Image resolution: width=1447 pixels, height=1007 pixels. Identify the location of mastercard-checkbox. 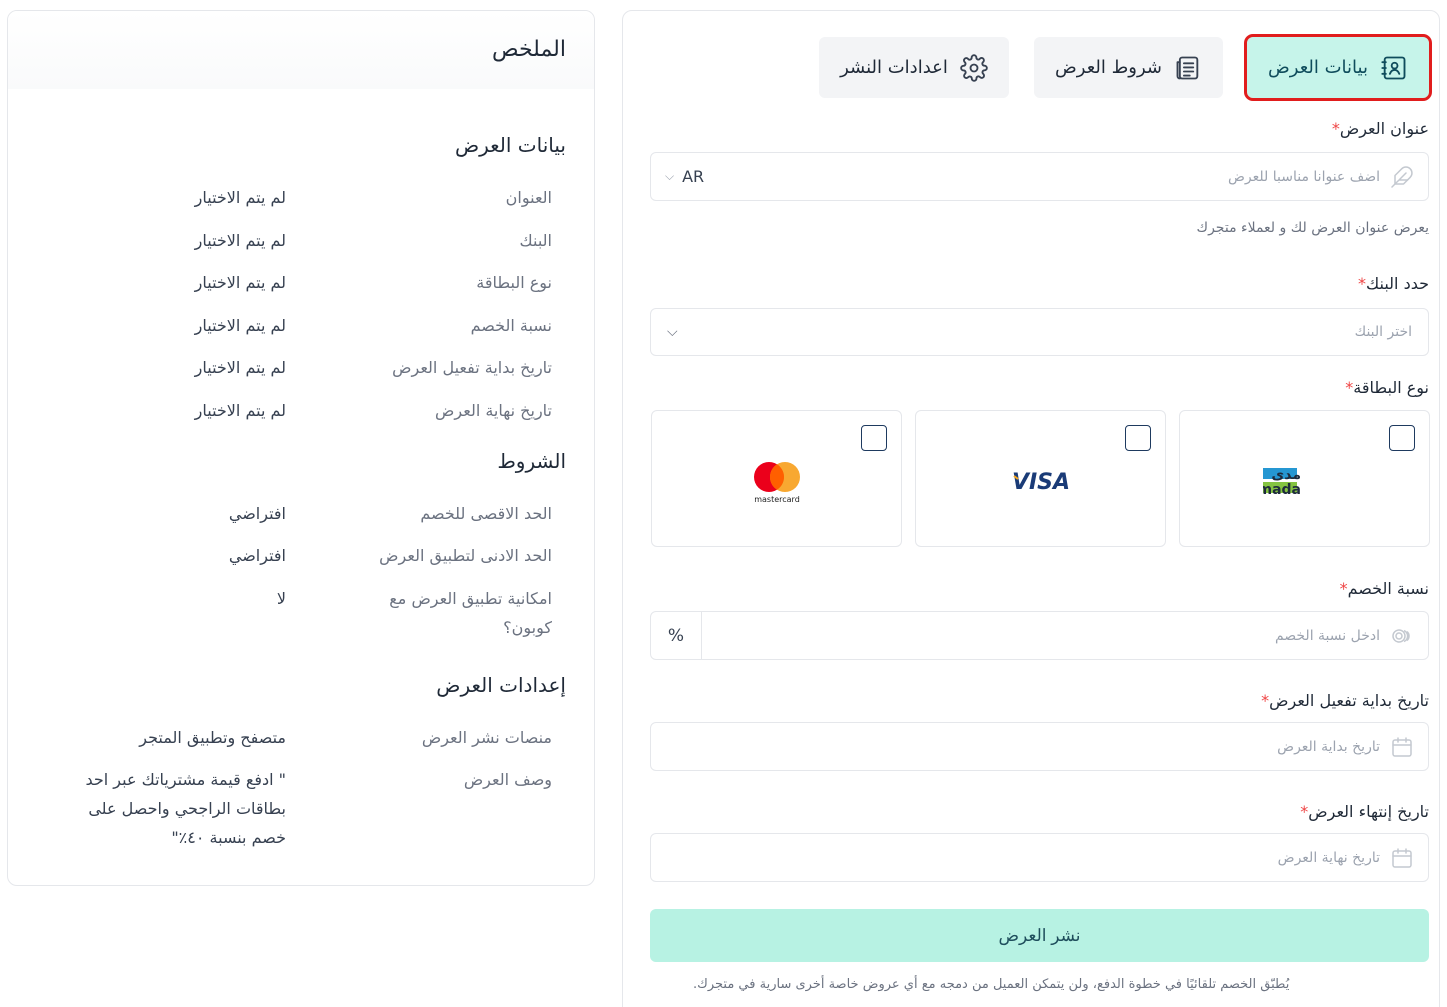
(874, 438).